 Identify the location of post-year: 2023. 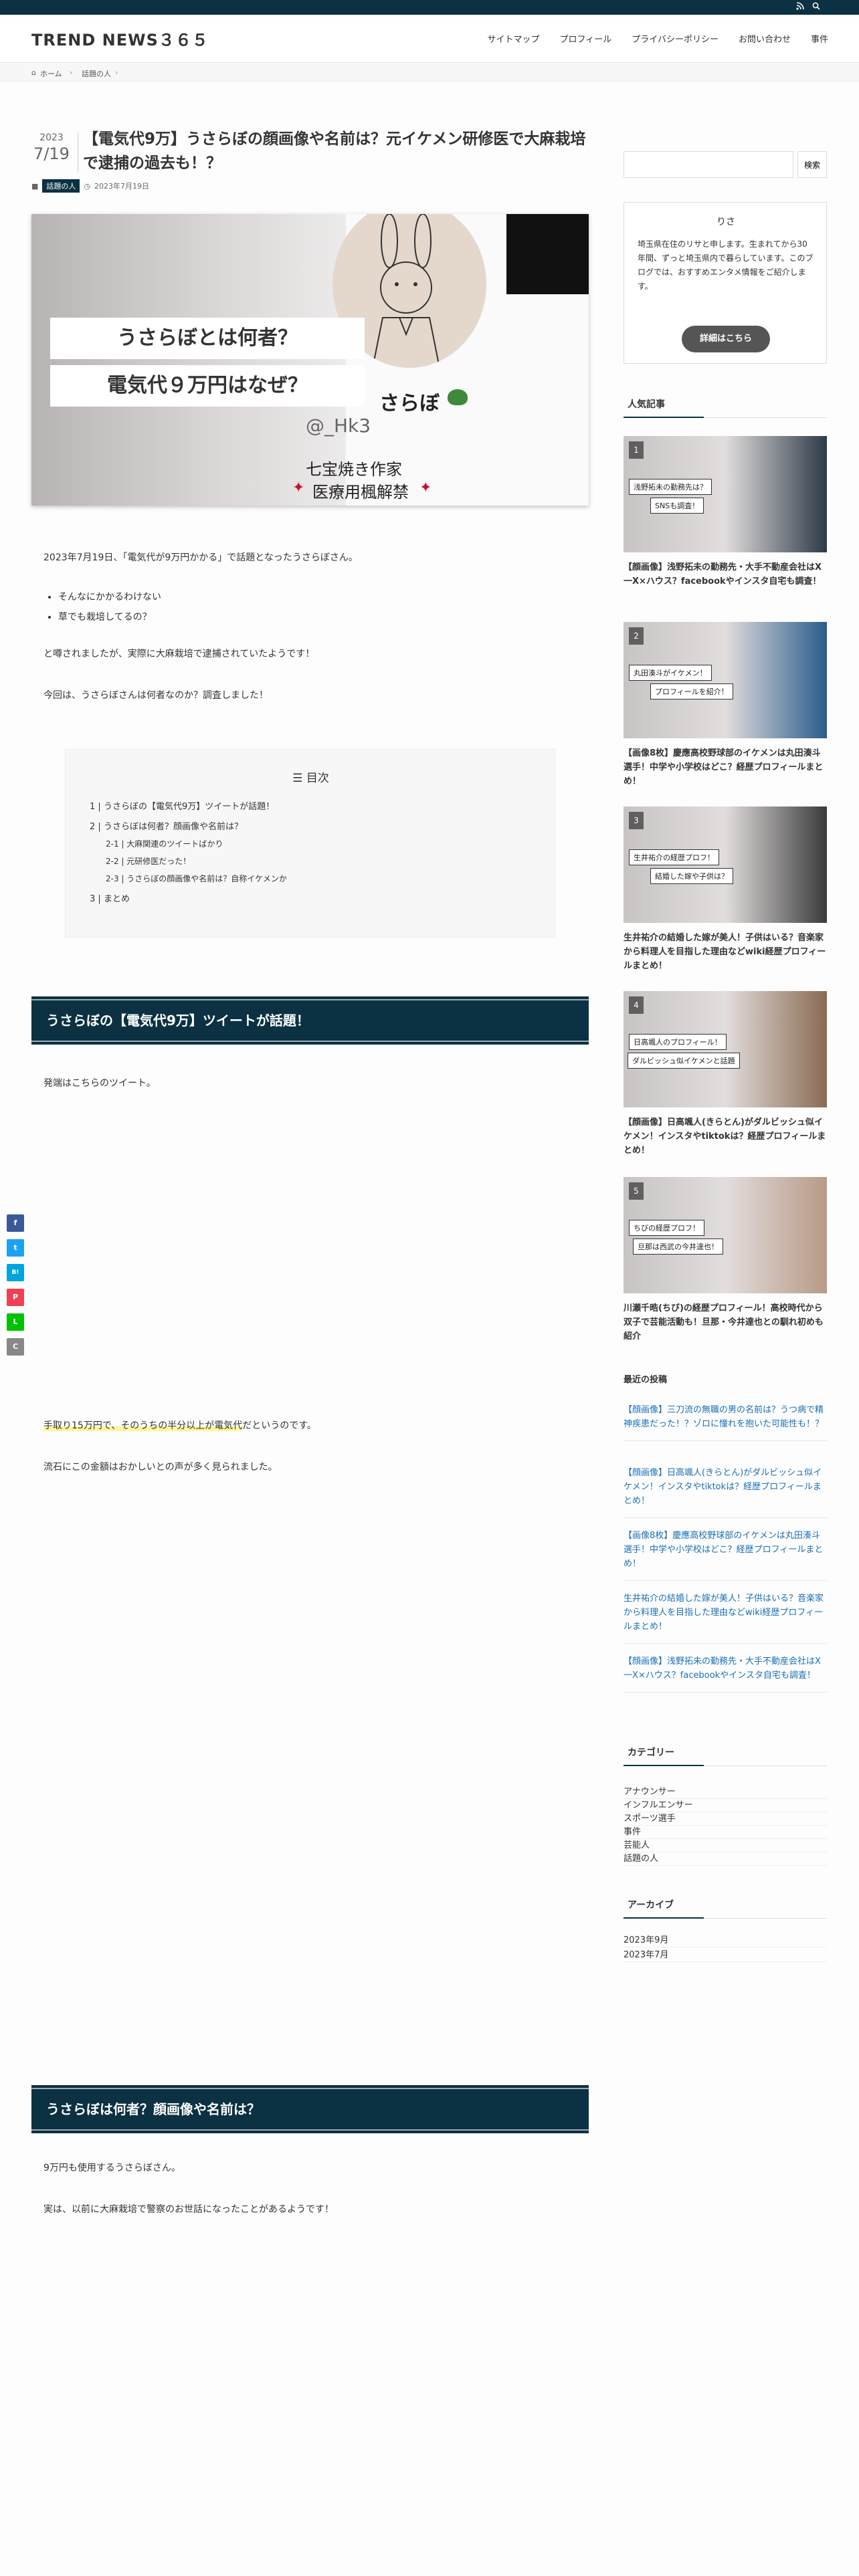
(52, 137).